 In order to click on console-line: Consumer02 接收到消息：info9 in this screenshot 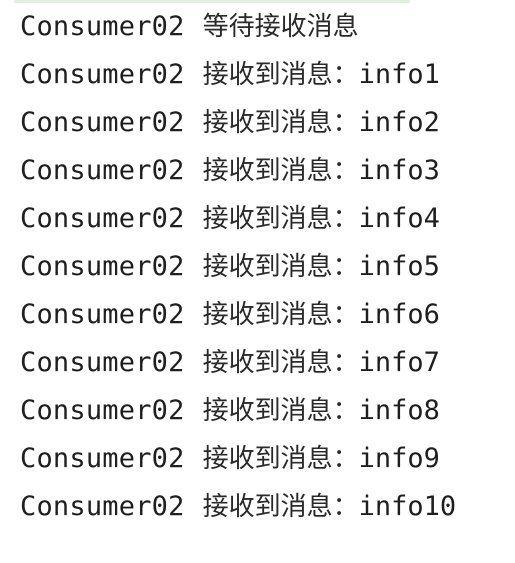, I will do `click(238, 462)`.